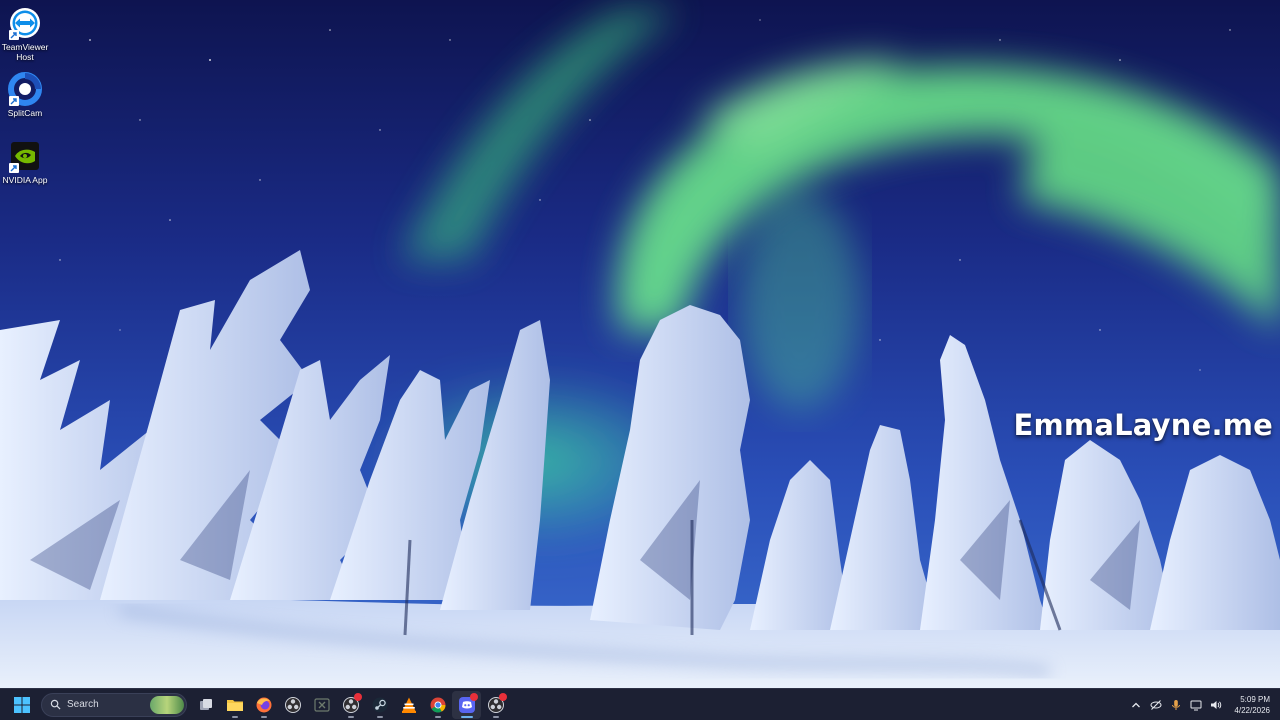  I want to click on desktop-icon-teamviewer-host: TeamViewer Host, so click(25, 34).